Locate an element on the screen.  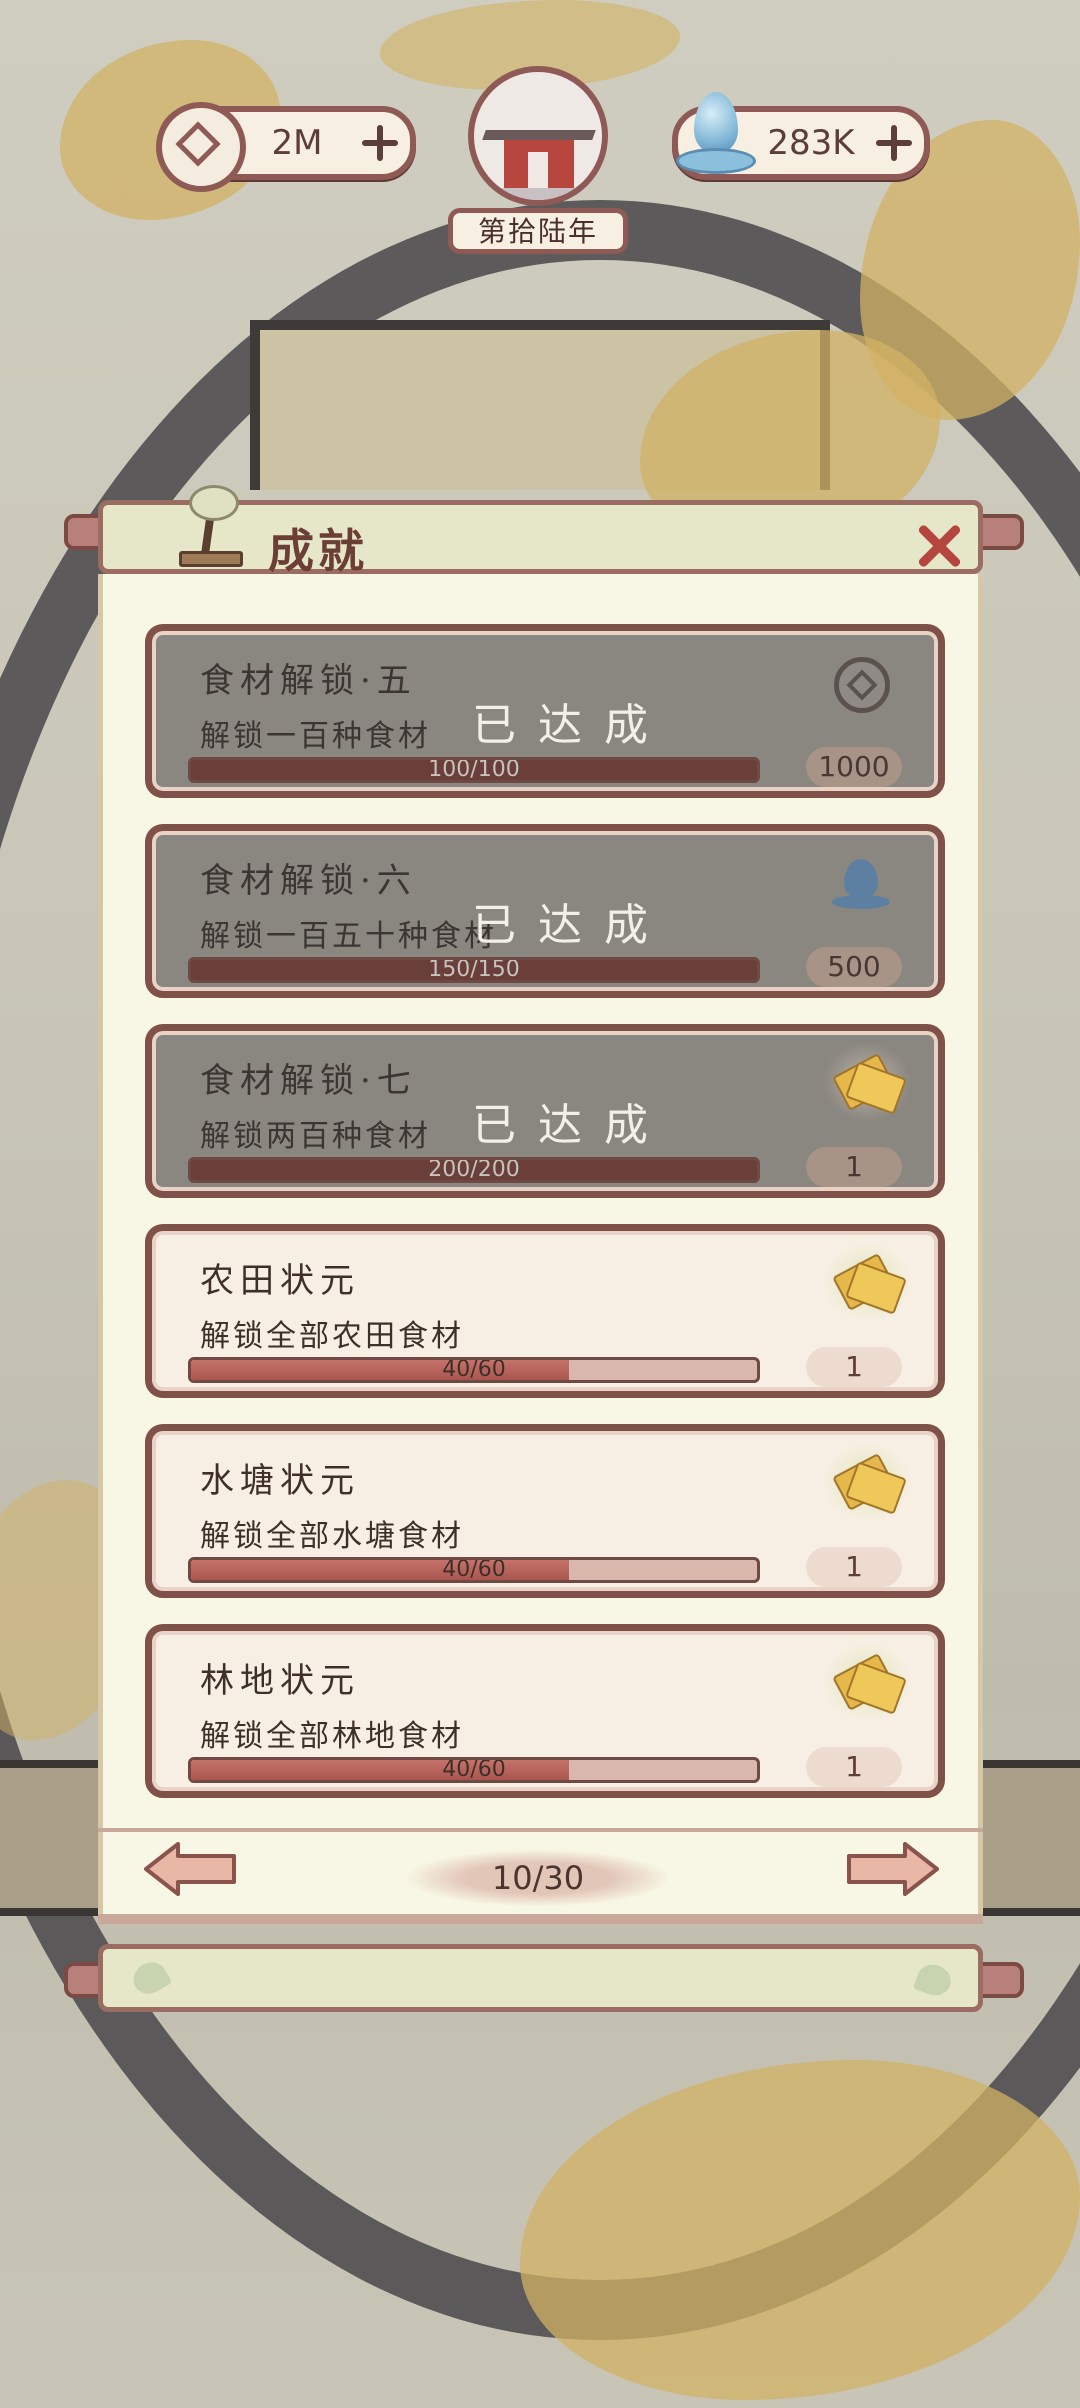
achievement-title: 水塘状元 is located at coordinates (280, 1481).